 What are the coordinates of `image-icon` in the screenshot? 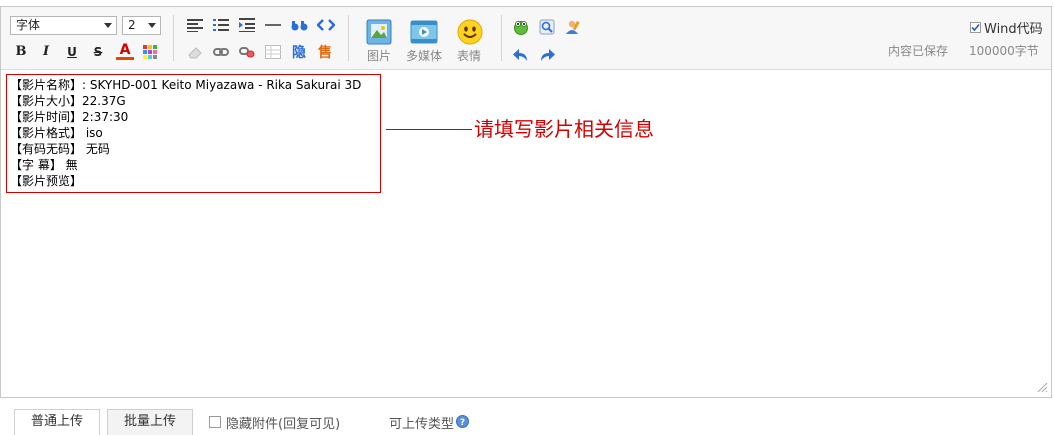 It's located at (379, 32).